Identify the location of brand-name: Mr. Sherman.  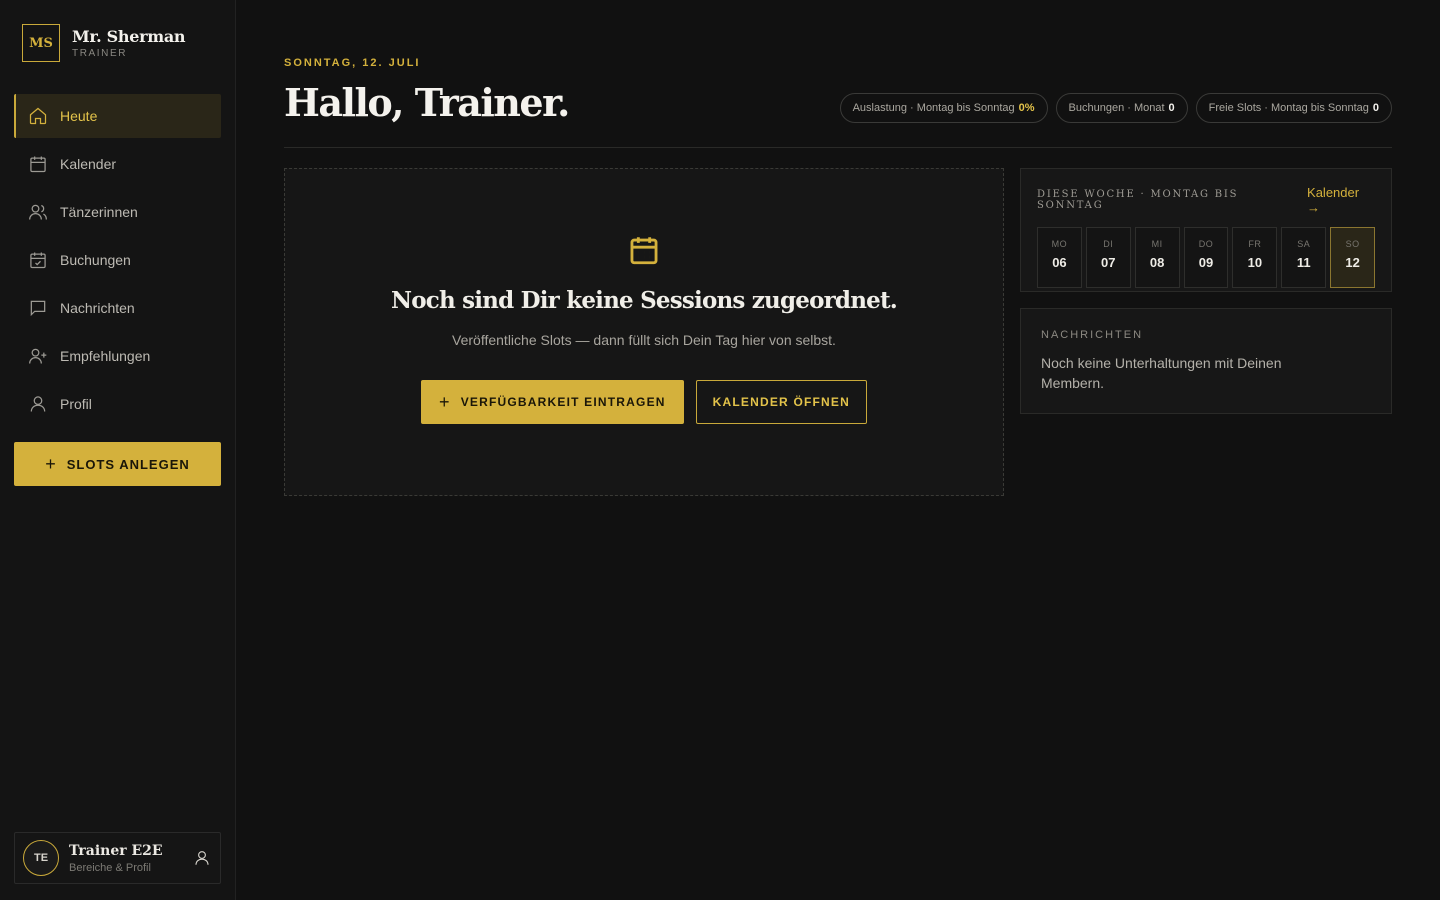
(129, 36).